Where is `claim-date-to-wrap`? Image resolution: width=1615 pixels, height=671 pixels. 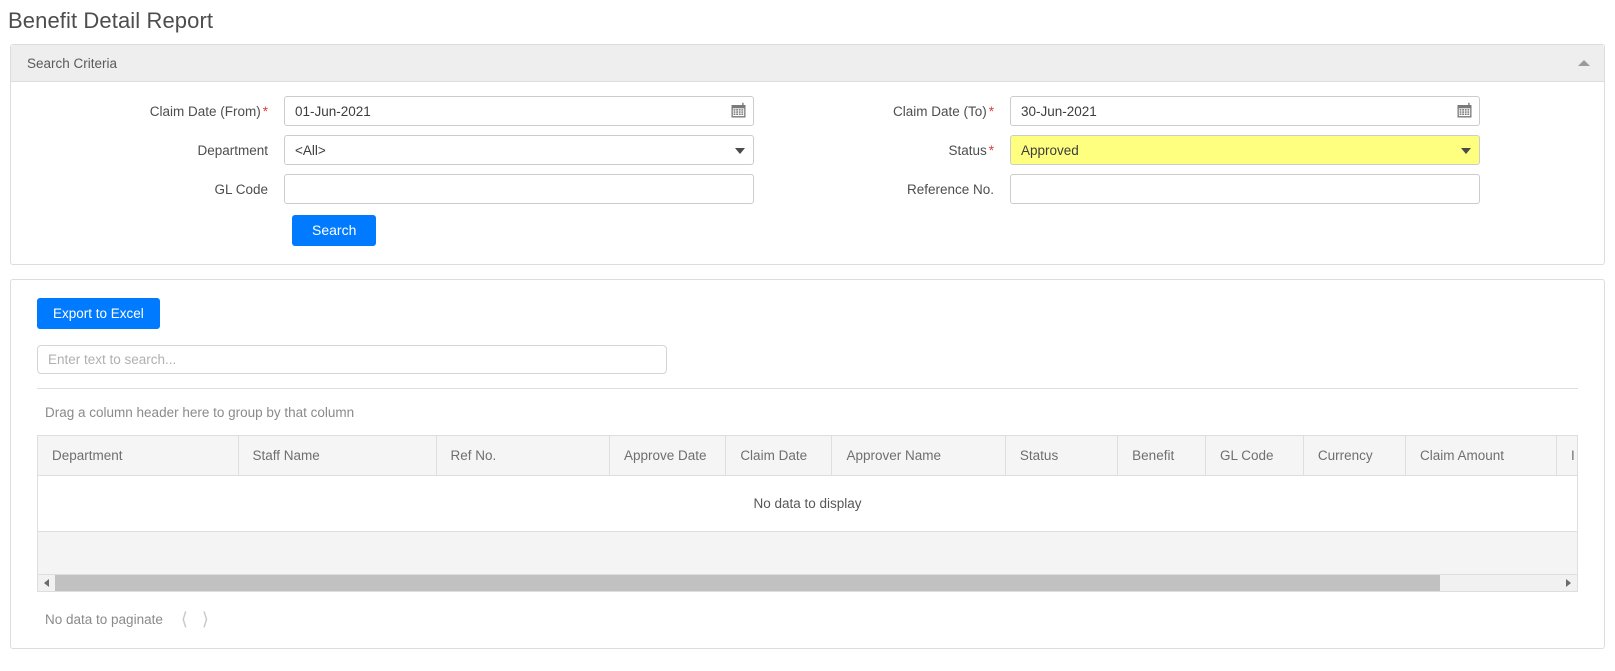 claim-date-to-wrap is located at coordinates (1245, 111).